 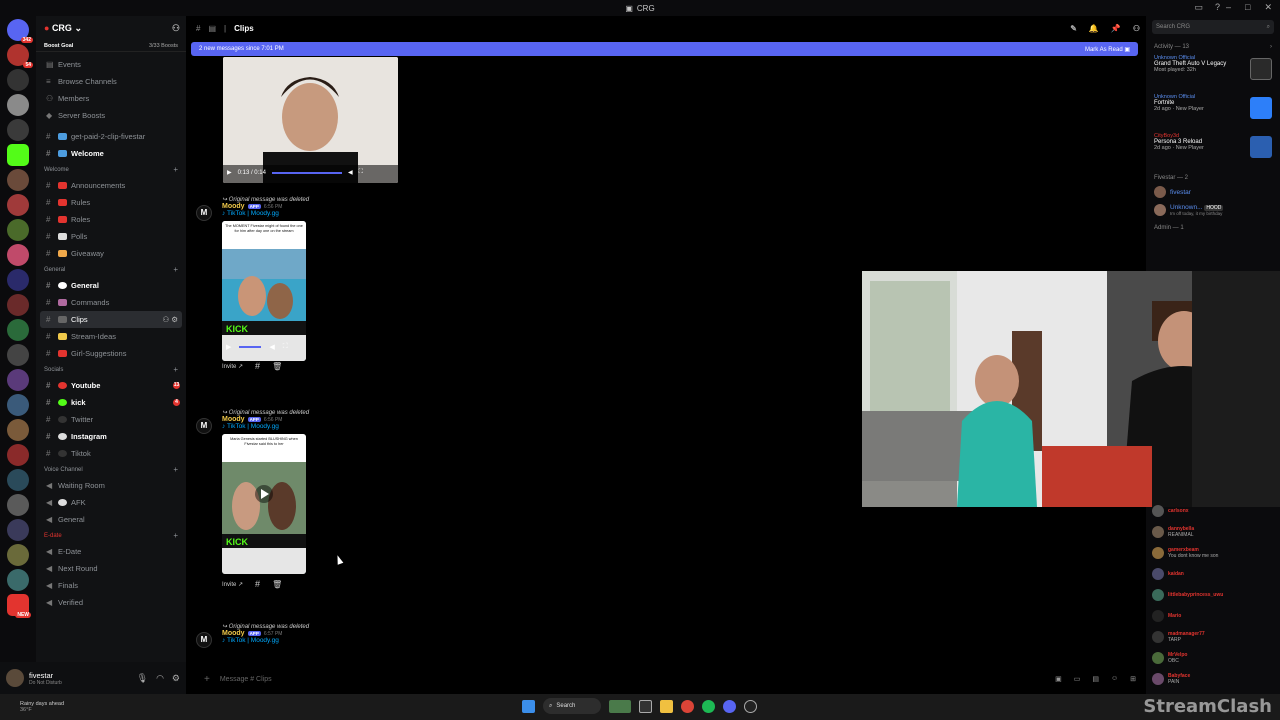 I want to click on channel-girl-suggestions: # Girl-Suggestions, so click(x=111, y=353).